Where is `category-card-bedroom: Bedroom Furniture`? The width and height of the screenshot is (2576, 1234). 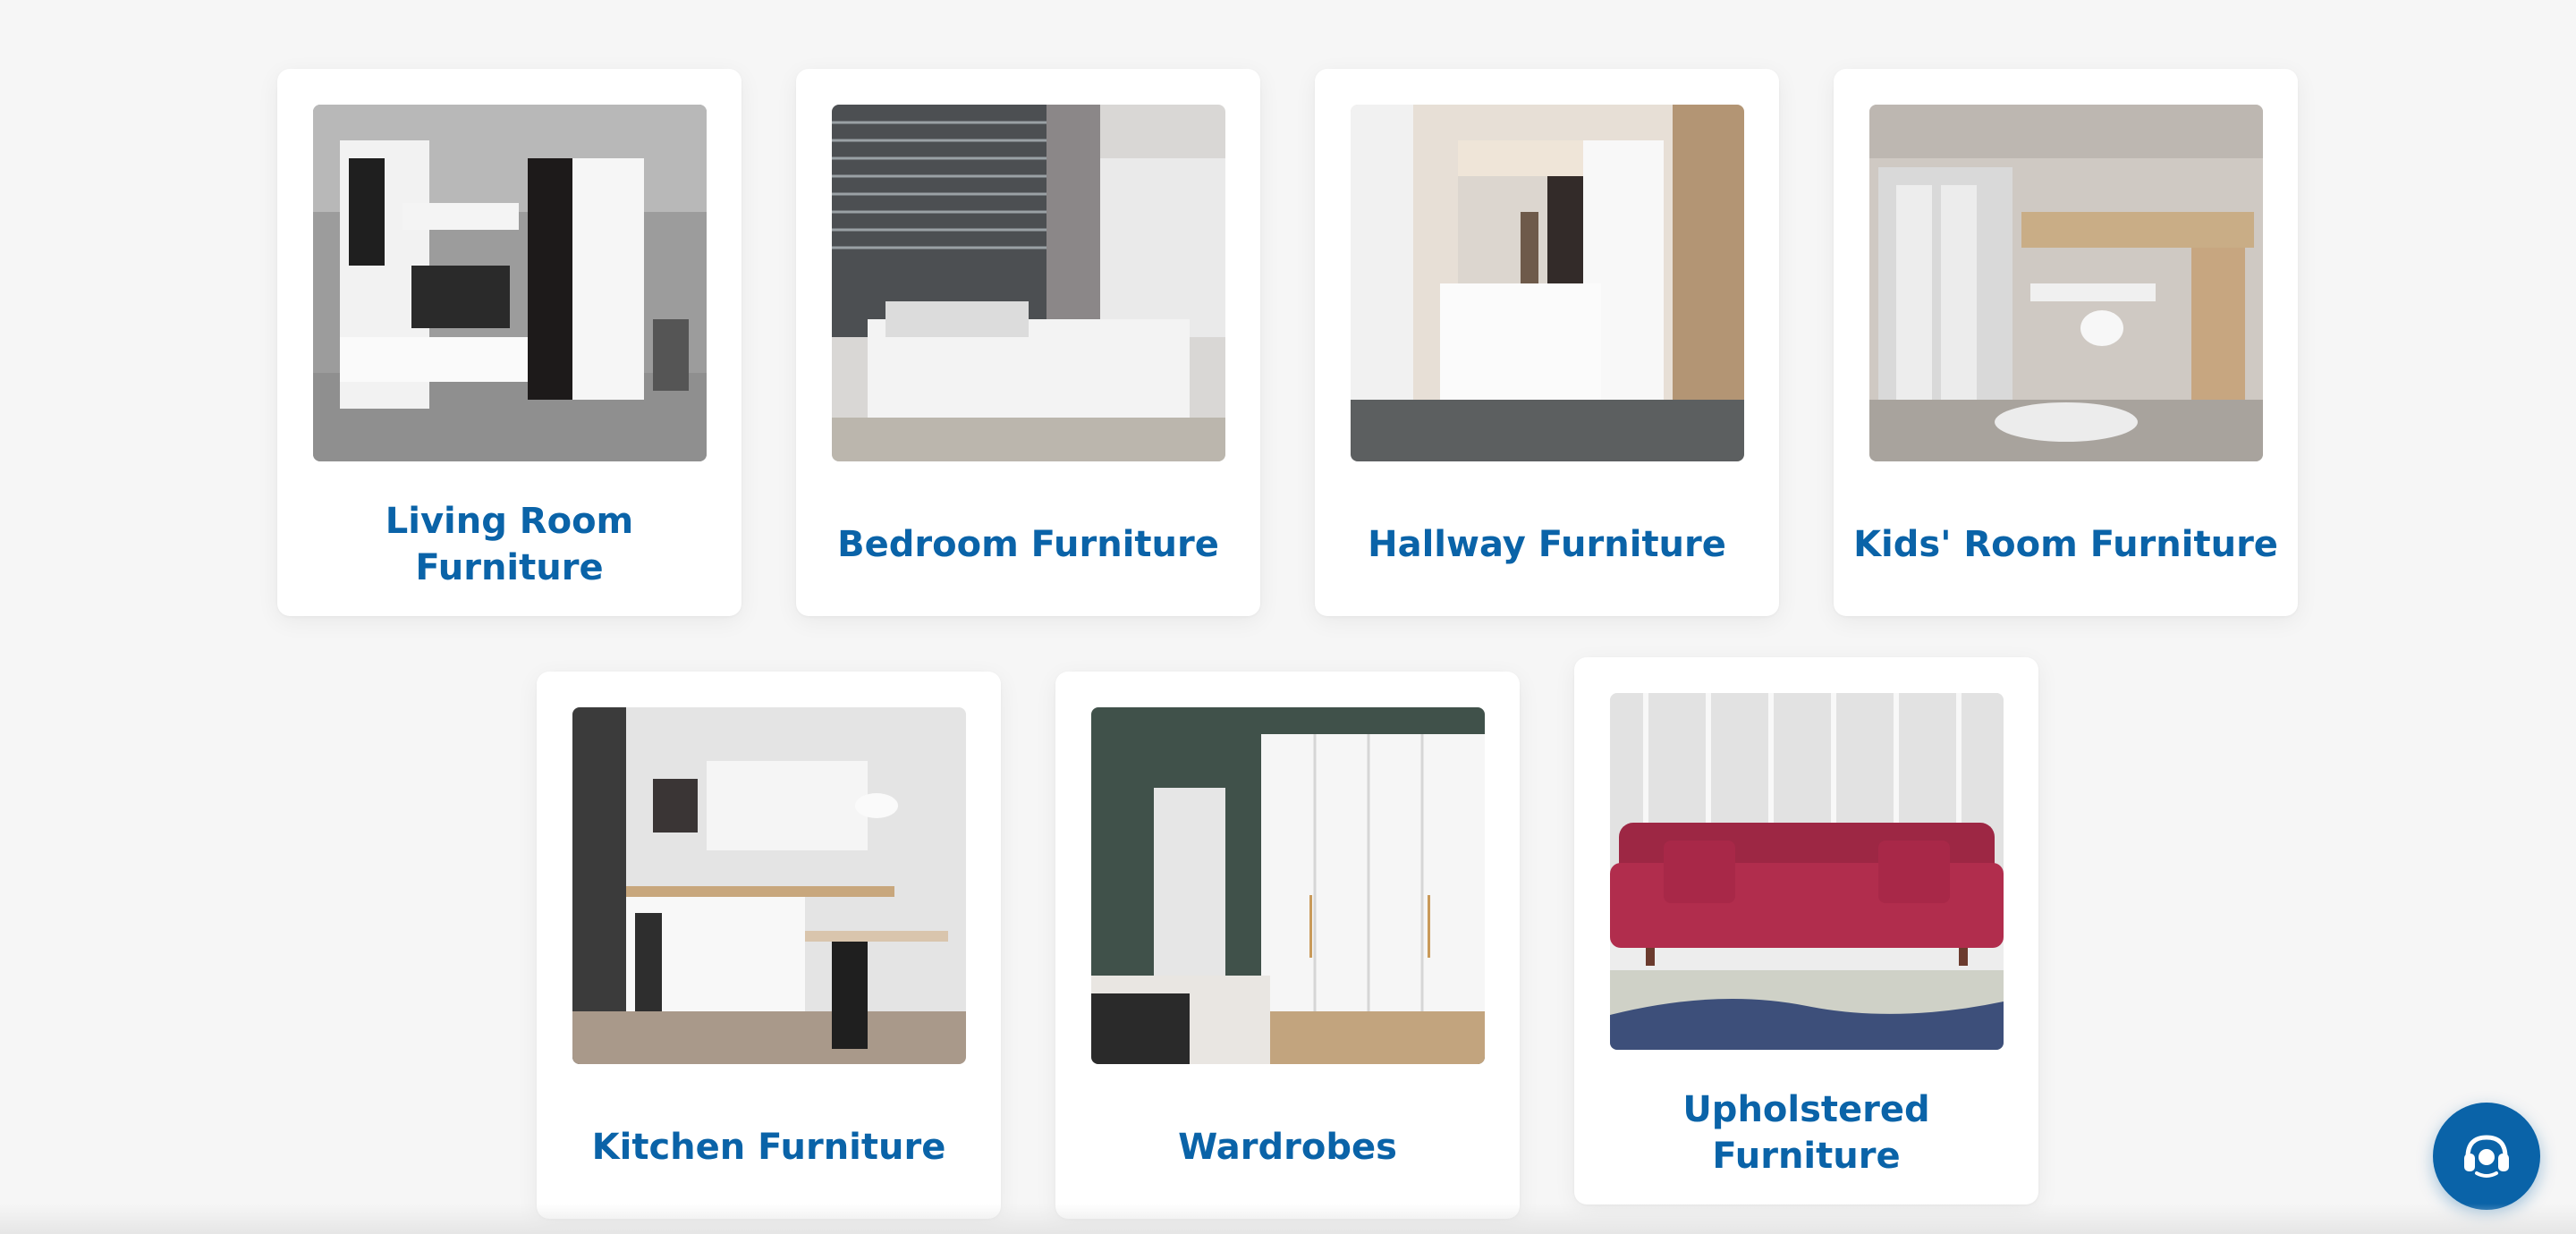
category-card-bedroom: Bedroom Furniture is located at coordinates (1028, 342).